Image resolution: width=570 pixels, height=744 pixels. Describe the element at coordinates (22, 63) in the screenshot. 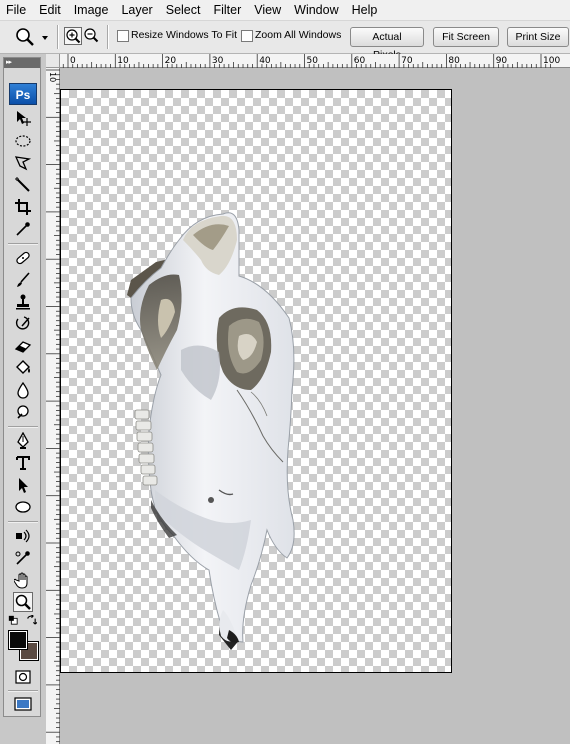

I see `tools-panel-grip: ▸▸` at that location.